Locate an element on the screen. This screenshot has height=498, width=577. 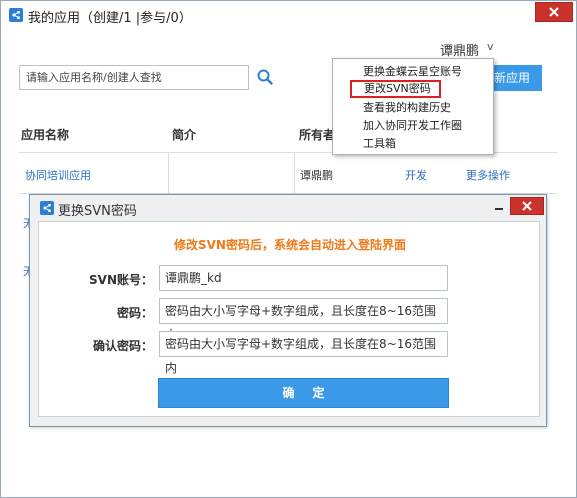
table-row-app-name-link: 协同培训应用 is located at coordinates (58, 175).